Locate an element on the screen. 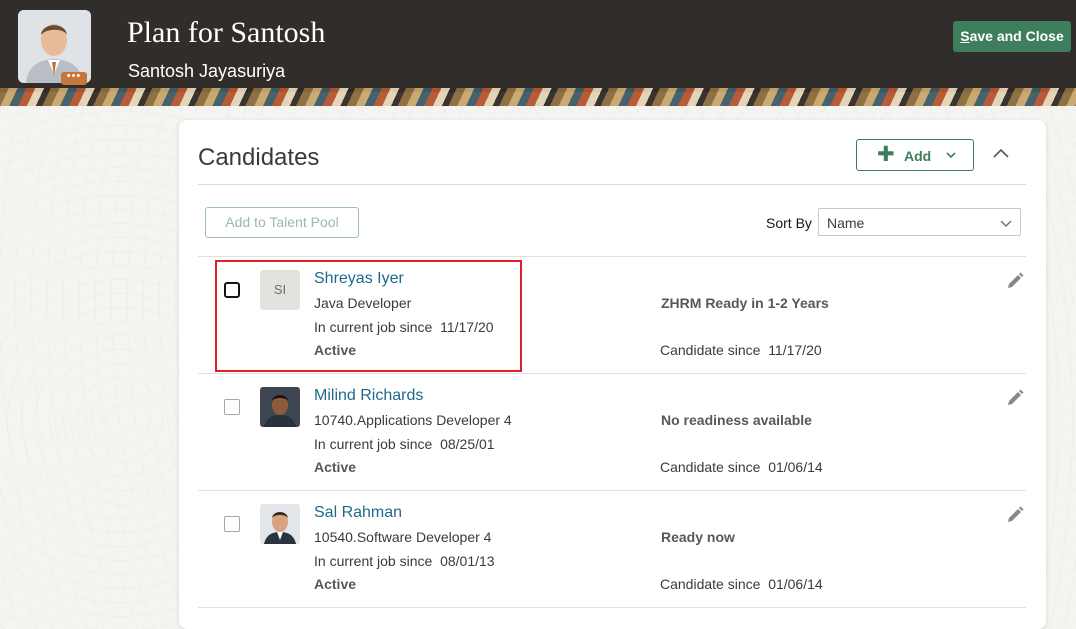 This screenshot has width=1076, height=629. page-subtitle: Santosh Jayasuriya is located at coordinates (207, 71).